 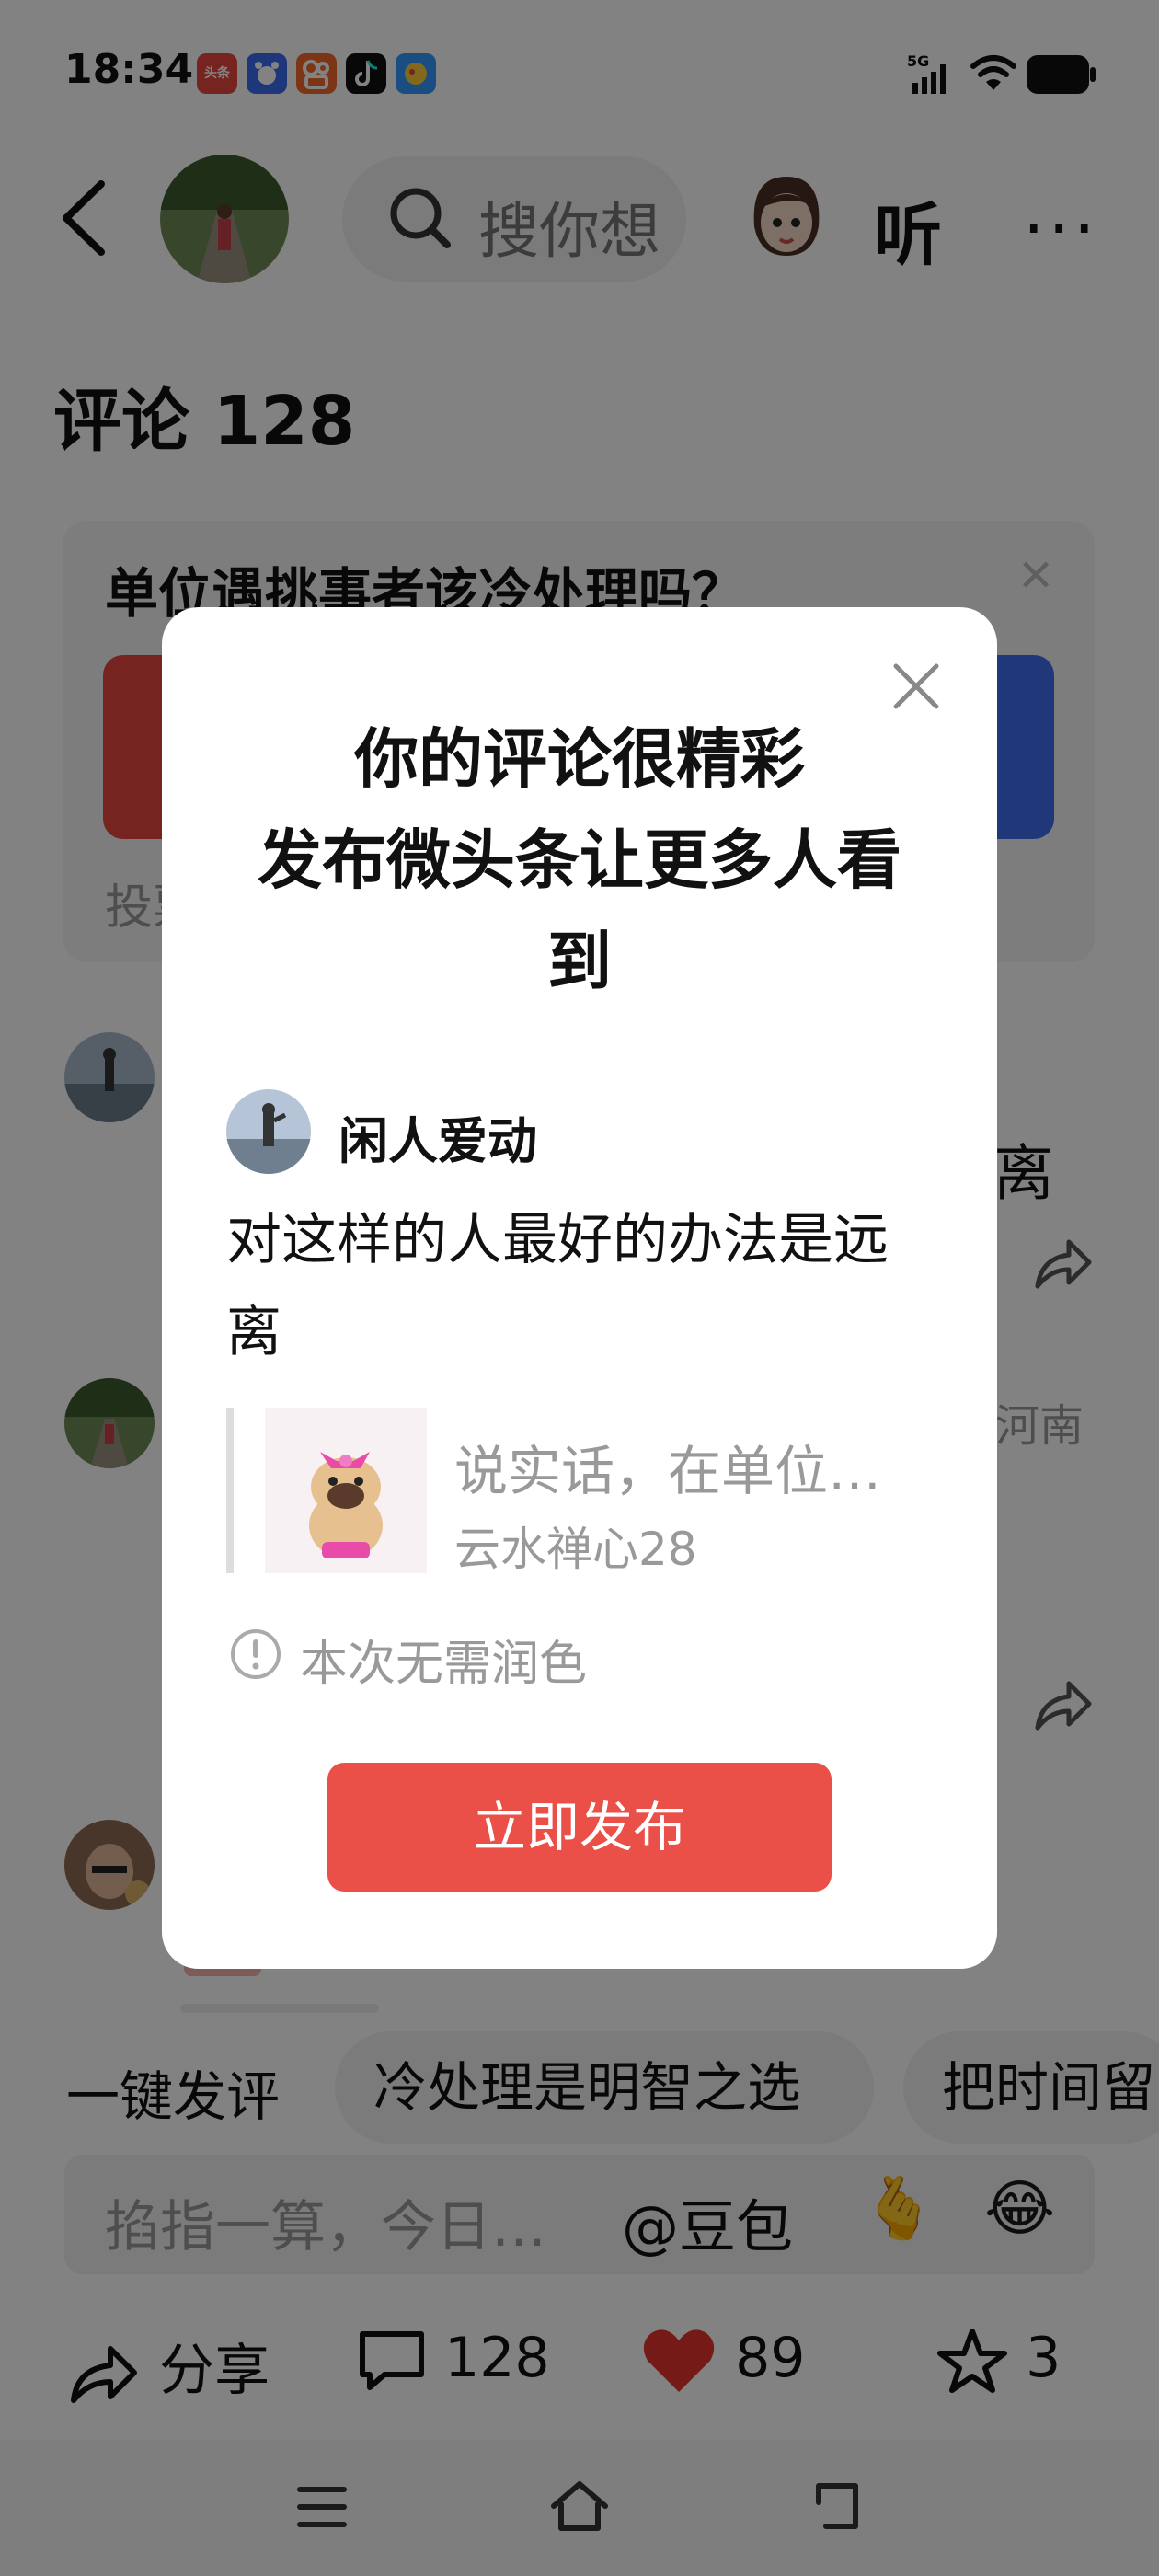 What do you see at coordinates (579, 1827) in the screenshot?
I see `publish-now-button: 立即发布` at bounding box center [579, 1827].